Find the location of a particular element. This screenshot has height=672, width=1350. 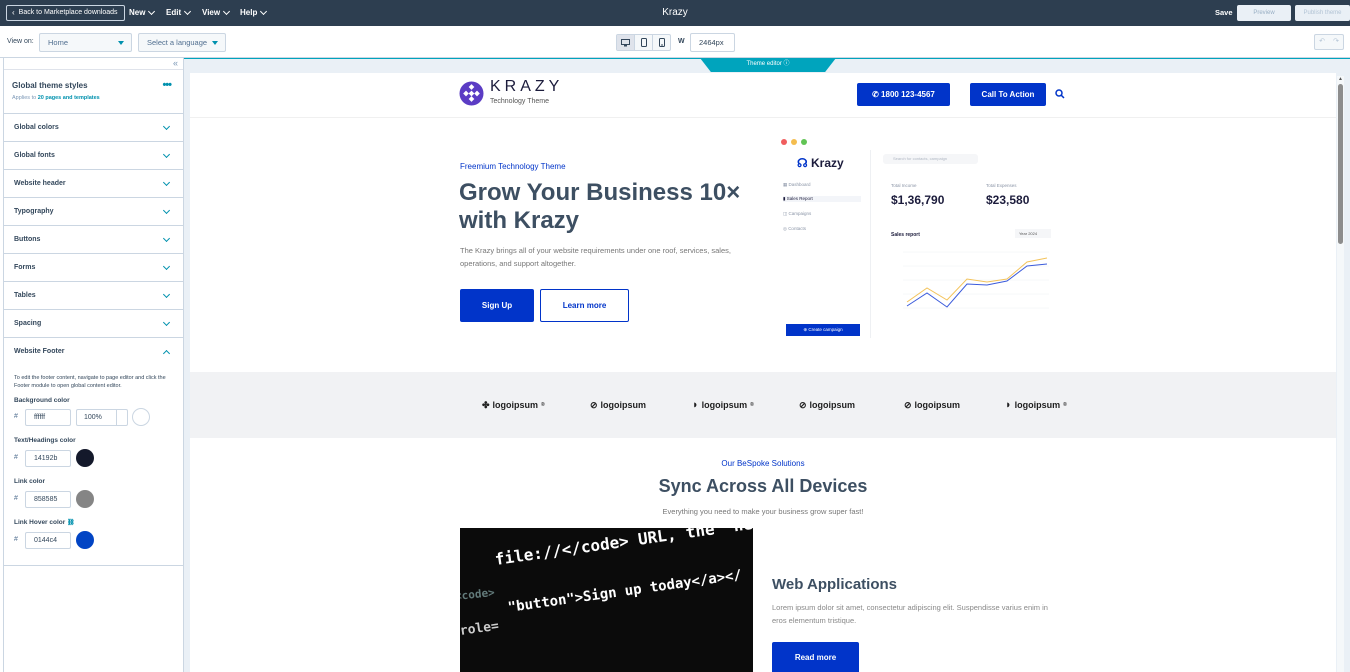

accordion-global-fonts: Global fonts is located at coordinates (93, 156).